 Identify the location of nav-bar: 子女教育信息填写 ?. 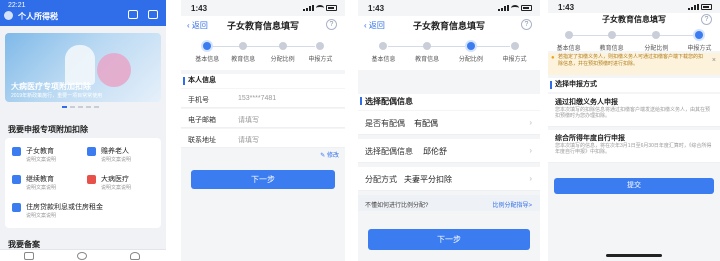
(634, 21).